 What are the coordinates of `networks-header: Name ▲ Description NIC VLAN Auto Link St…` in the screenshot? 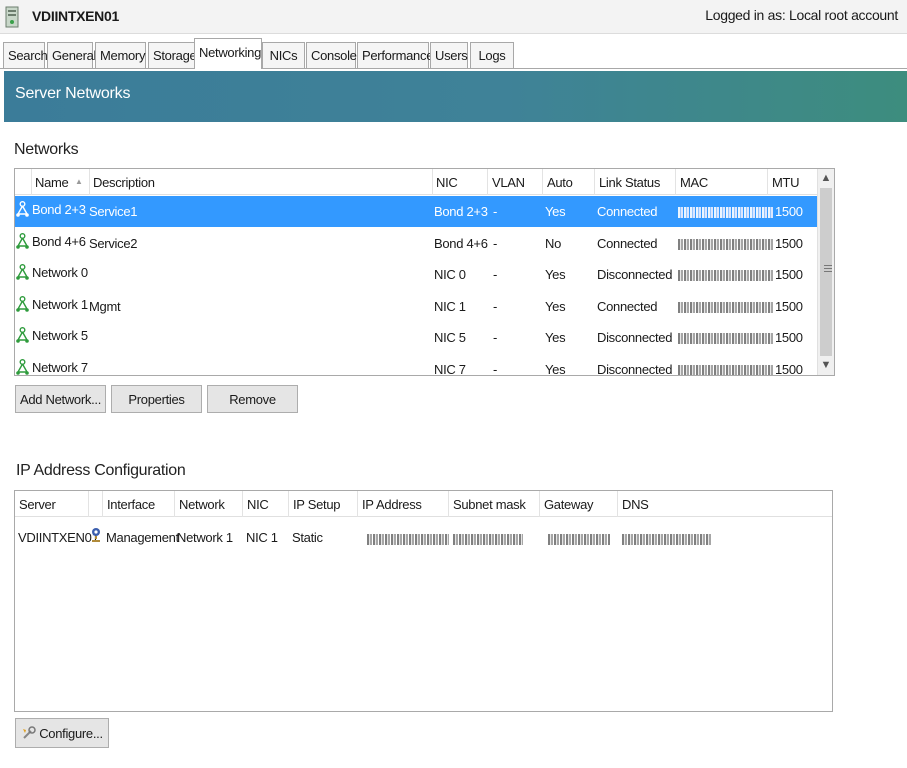 It's located at (416, 182).